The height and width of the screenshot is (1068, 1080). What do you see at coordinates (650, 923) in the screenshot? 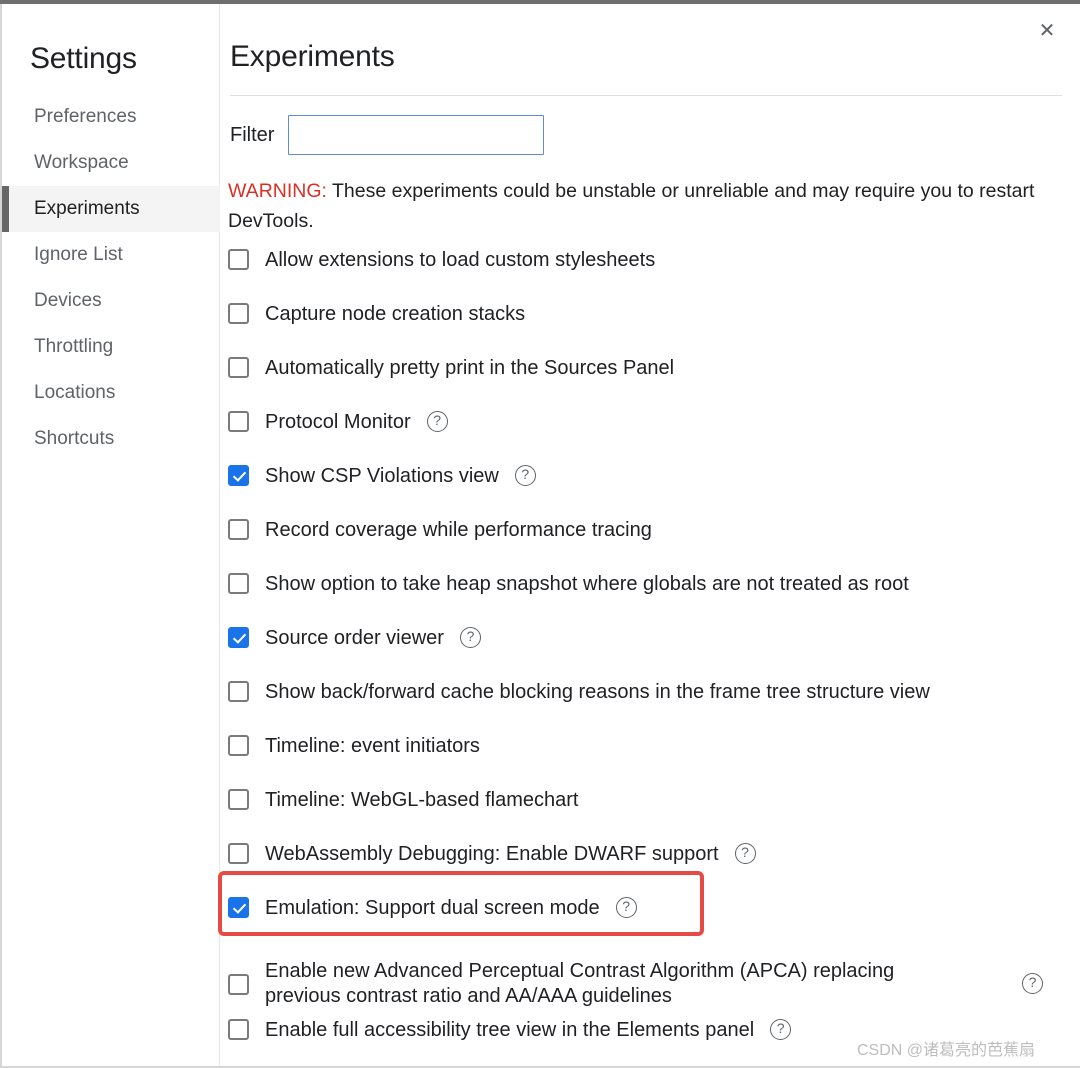
I see `experiment-row: Emulation: Support dual screen mode?` at bounding box center [650, 923].